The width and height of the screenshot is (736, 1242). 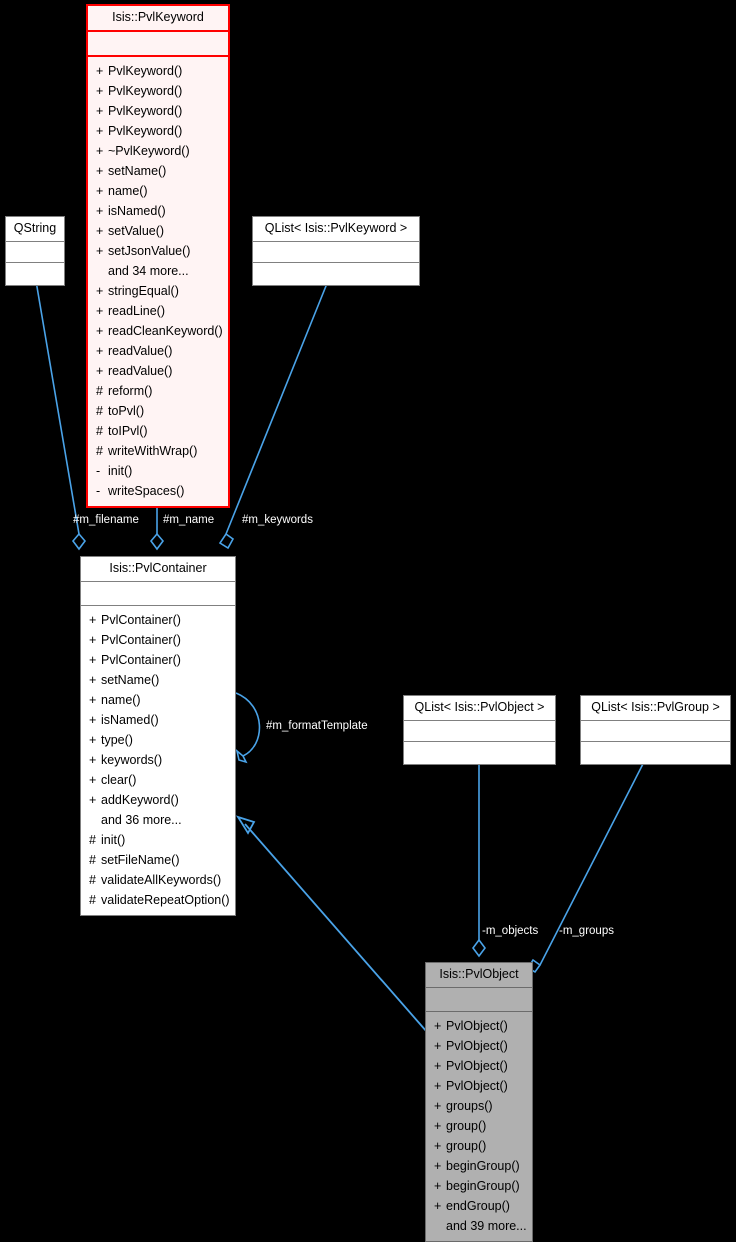 I want to click on class-method-row: # toIPvl(), so click(x=158, y=431).